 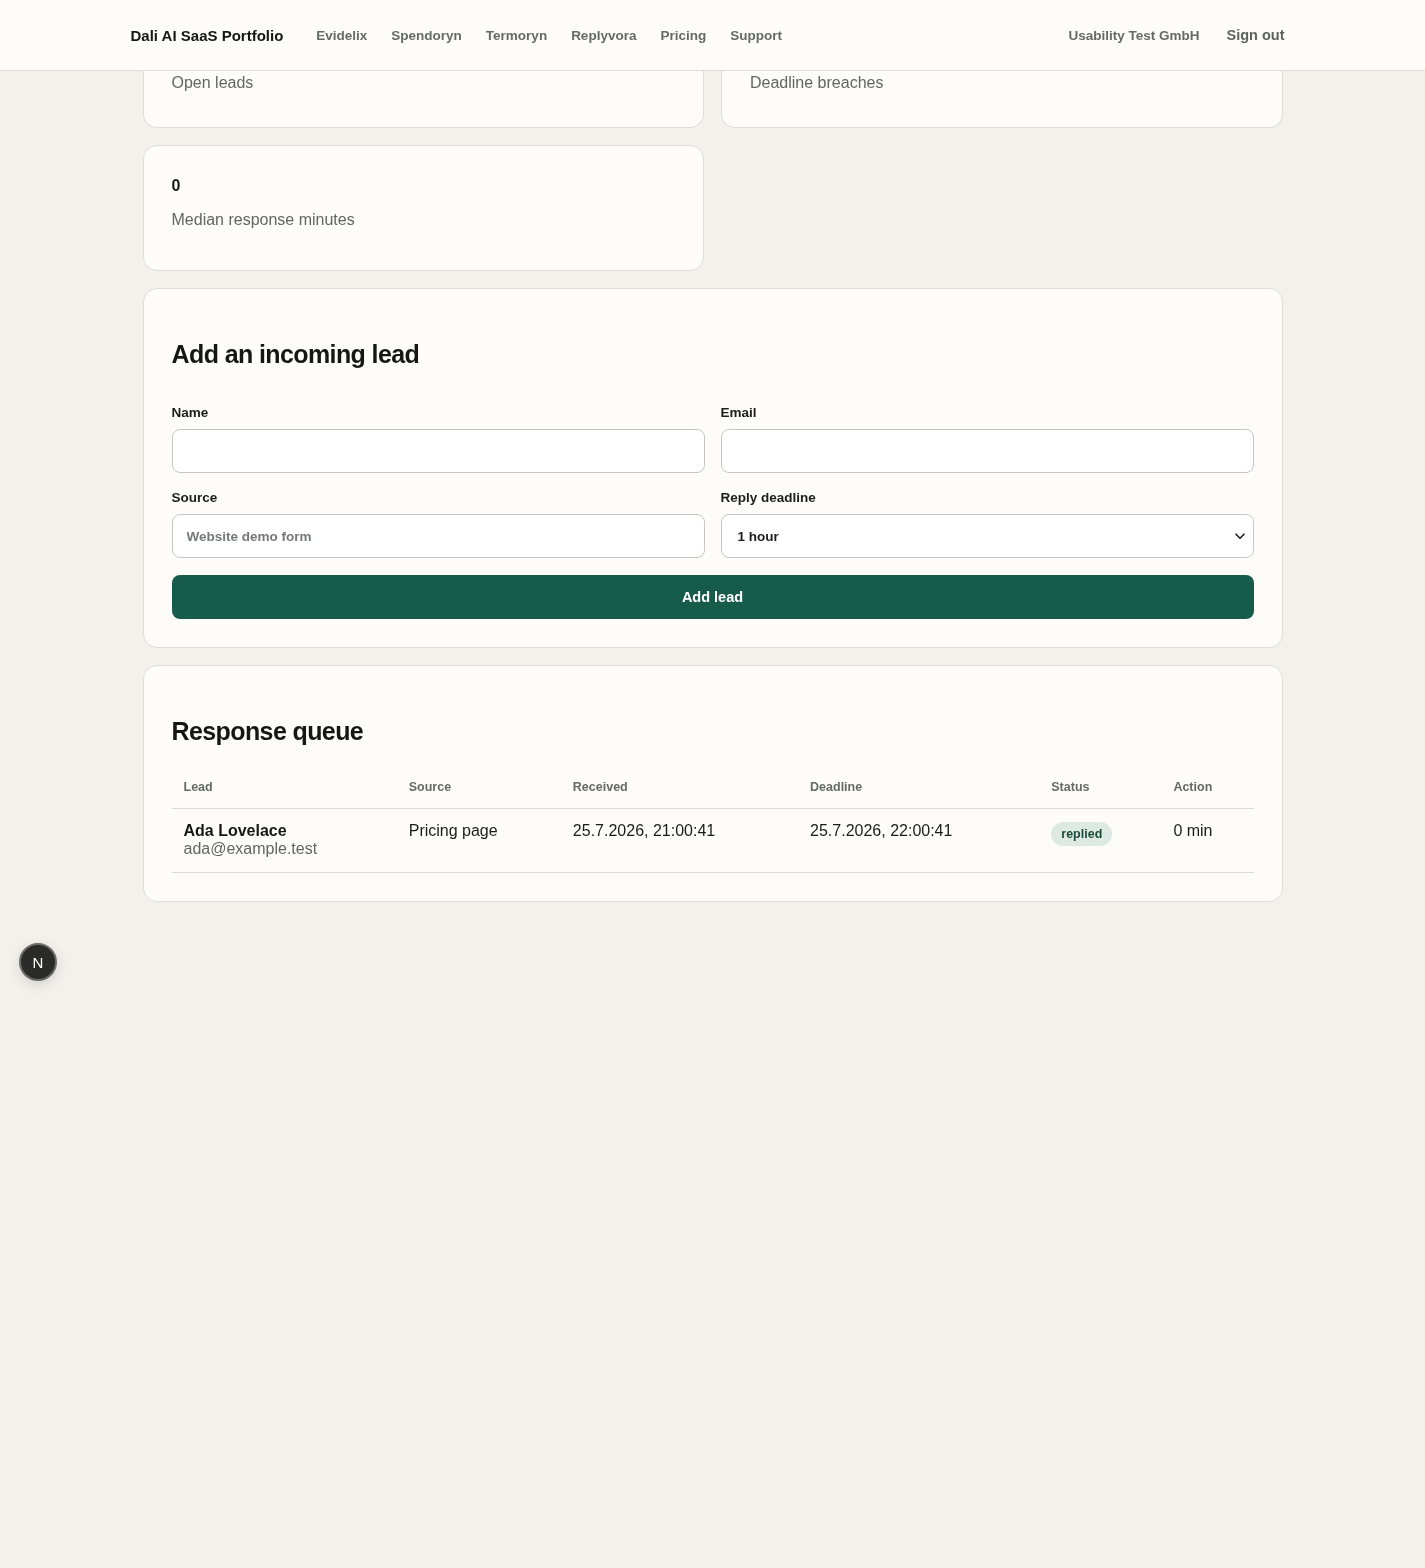 I want to click on lead-email: ada@example.test, so click(x=251, y=849).